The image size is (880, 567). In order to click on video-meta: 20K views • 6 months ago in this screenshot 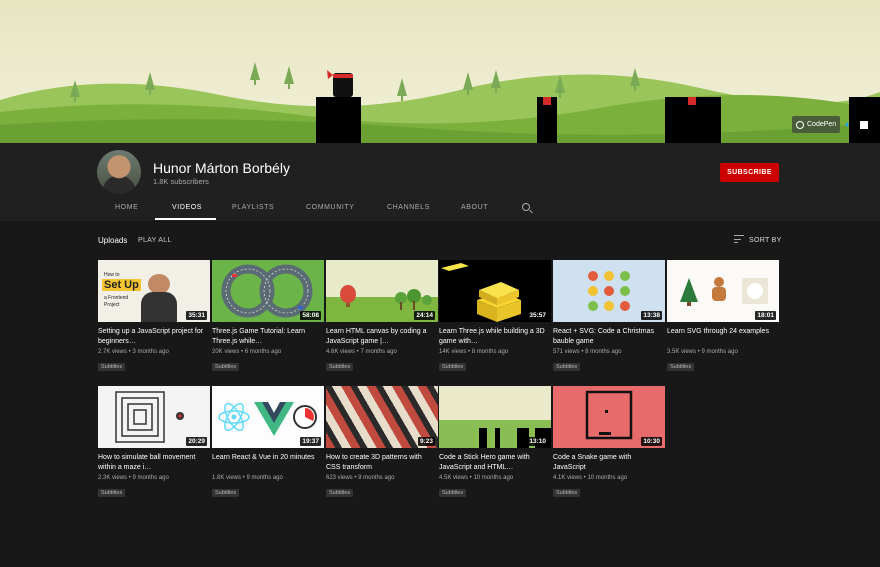, I will do `click(247, 352)`.